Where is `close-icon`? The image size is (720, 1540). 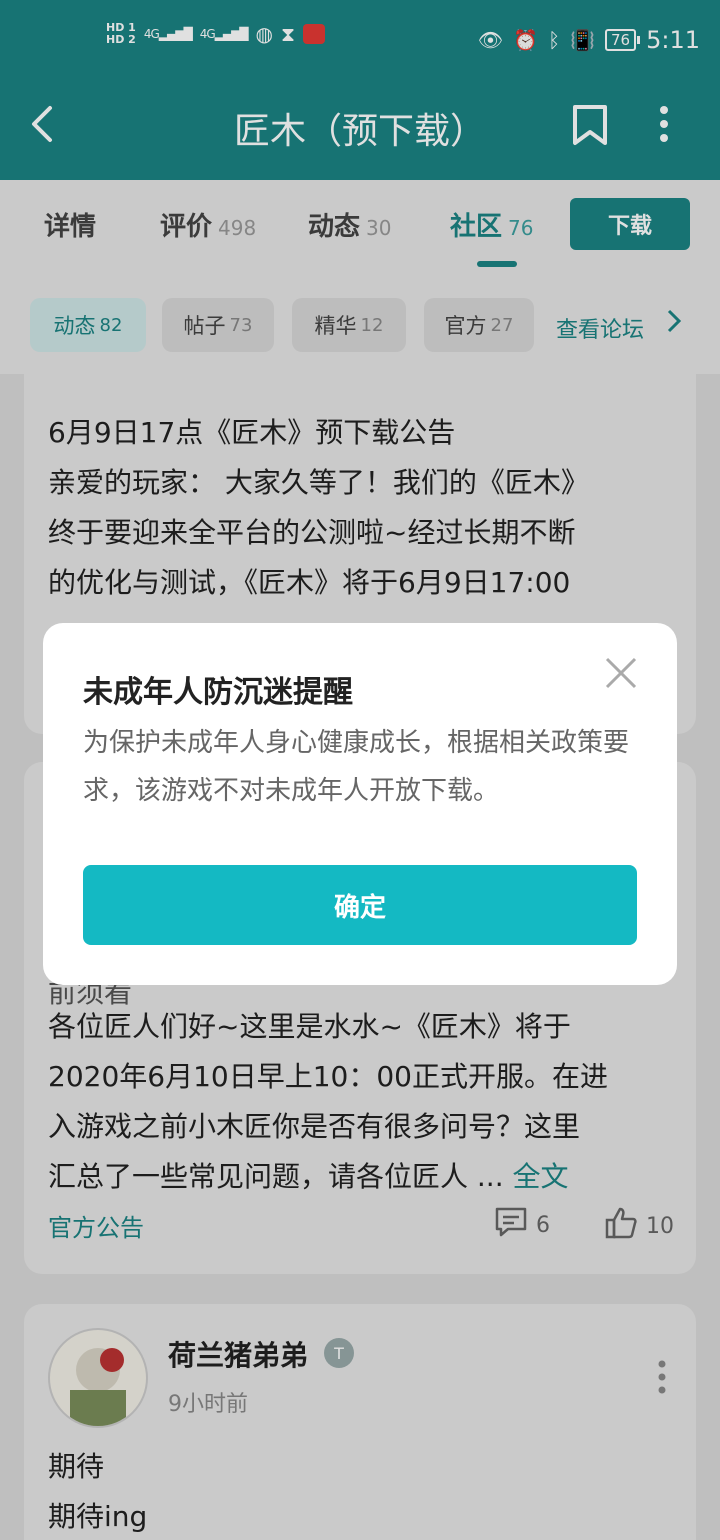 close-icon is located at coordinates (621, 673).